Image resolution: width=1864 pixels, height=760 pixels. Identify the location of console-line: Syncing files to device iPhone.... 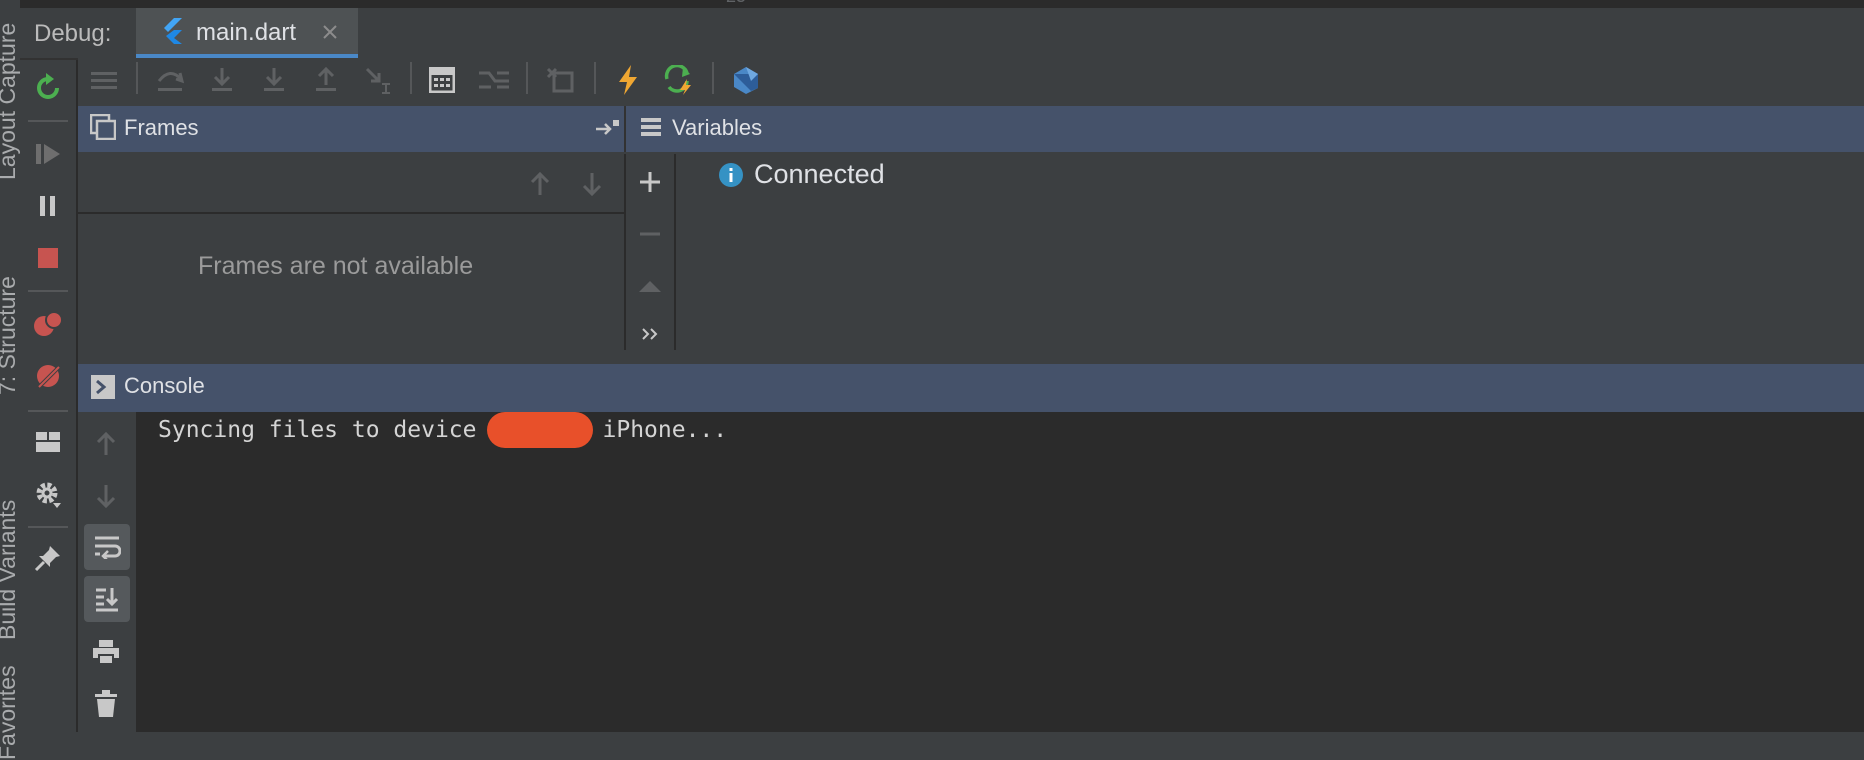
(443, 430).